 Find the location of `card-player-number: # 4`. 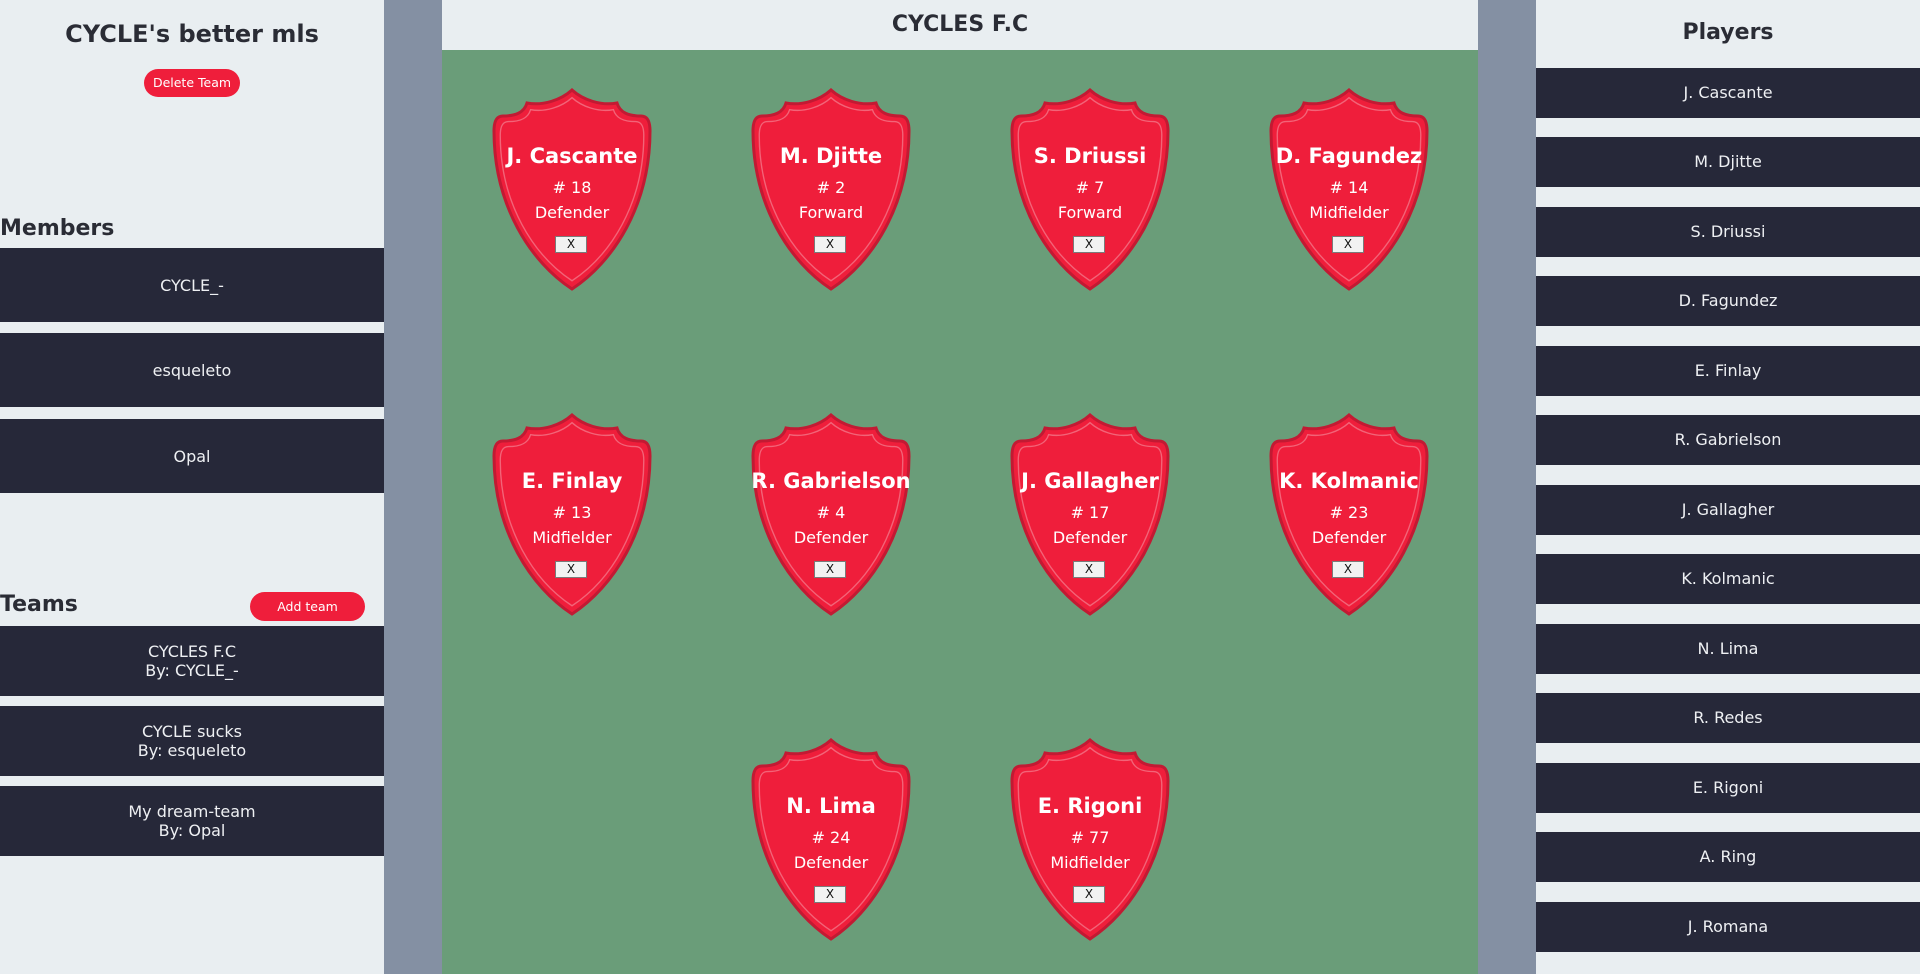

card-player-number: # 4 is located at coordinates (831, 512).